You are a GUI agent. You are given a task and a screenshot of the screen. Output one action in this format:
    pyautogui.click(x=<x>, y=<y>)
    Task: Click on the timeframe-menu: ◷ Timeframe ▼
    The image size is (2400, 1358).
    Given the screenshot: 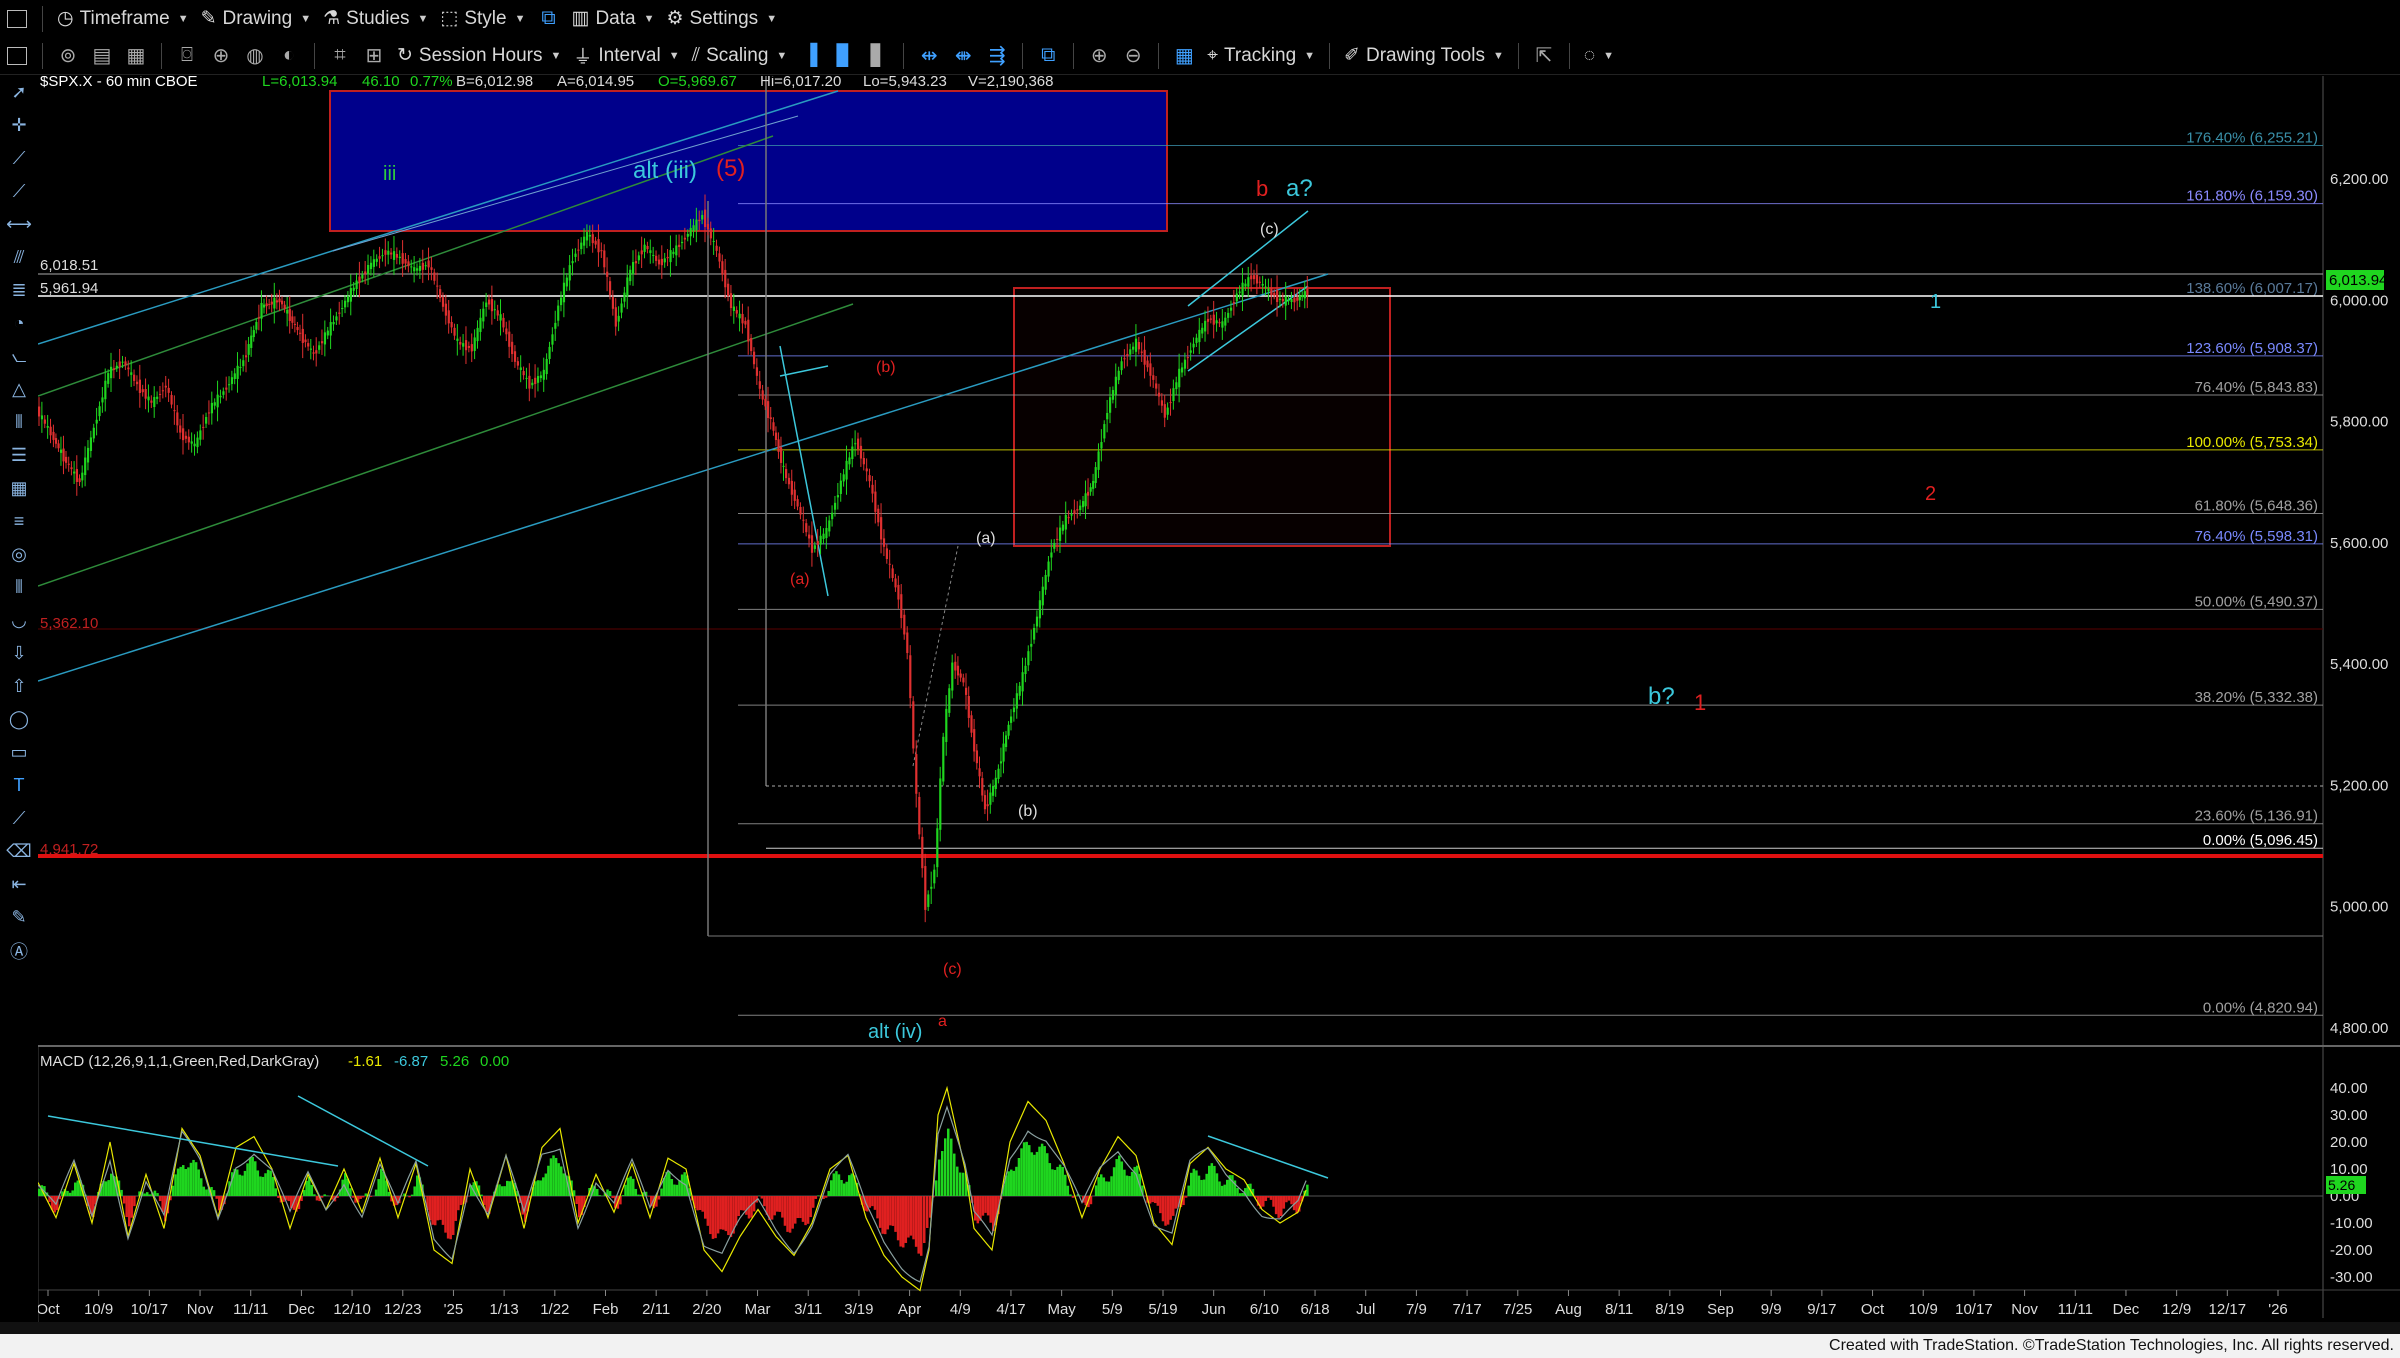 What is the action you would take?
    pyautogui.click(x=123, y=19)
    